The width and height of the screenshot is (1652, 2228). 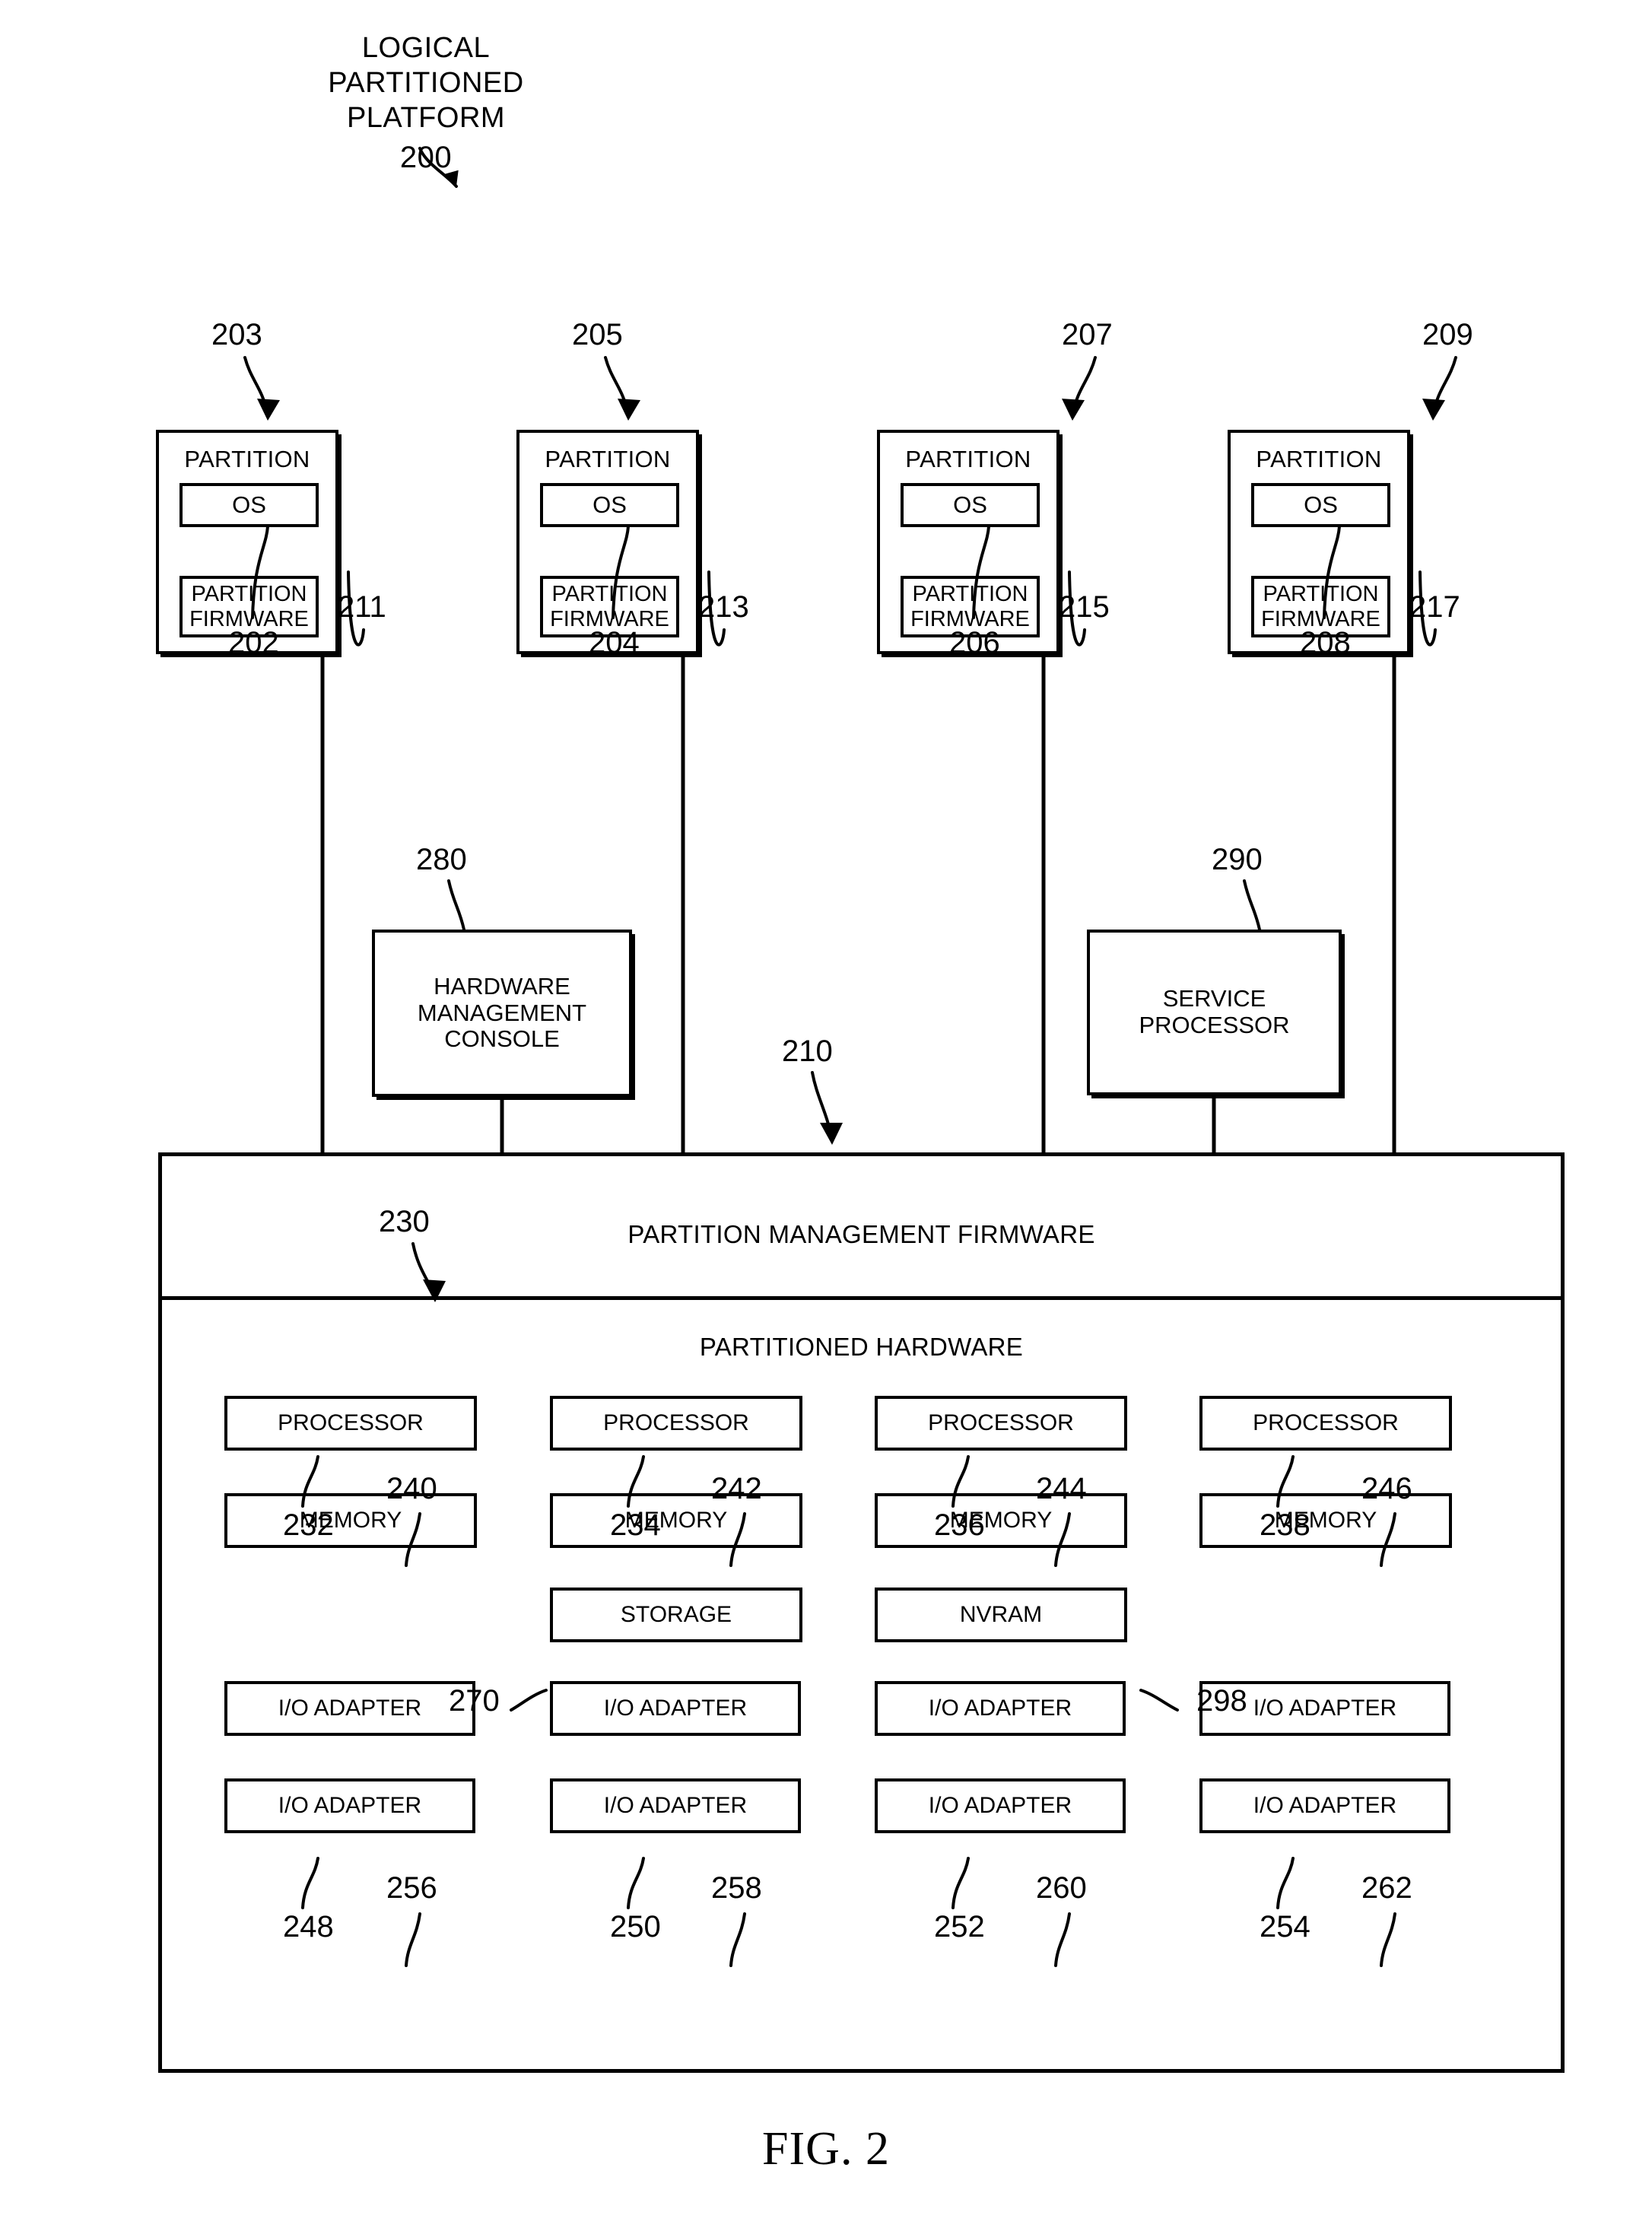 I want to click on partition-box-2: PARTITION OS PARTITION FIRMWARE, so click(x=607, y=542).